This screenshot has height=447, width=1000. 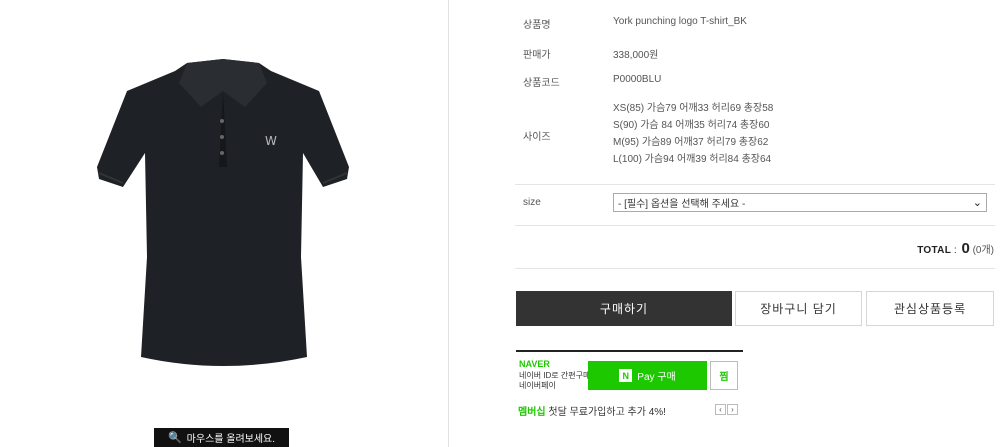 What do you see at coordinates (636, 55) in the screenshot?
I see `product-price-value: 338,000원` at bounding box center [636, 55].